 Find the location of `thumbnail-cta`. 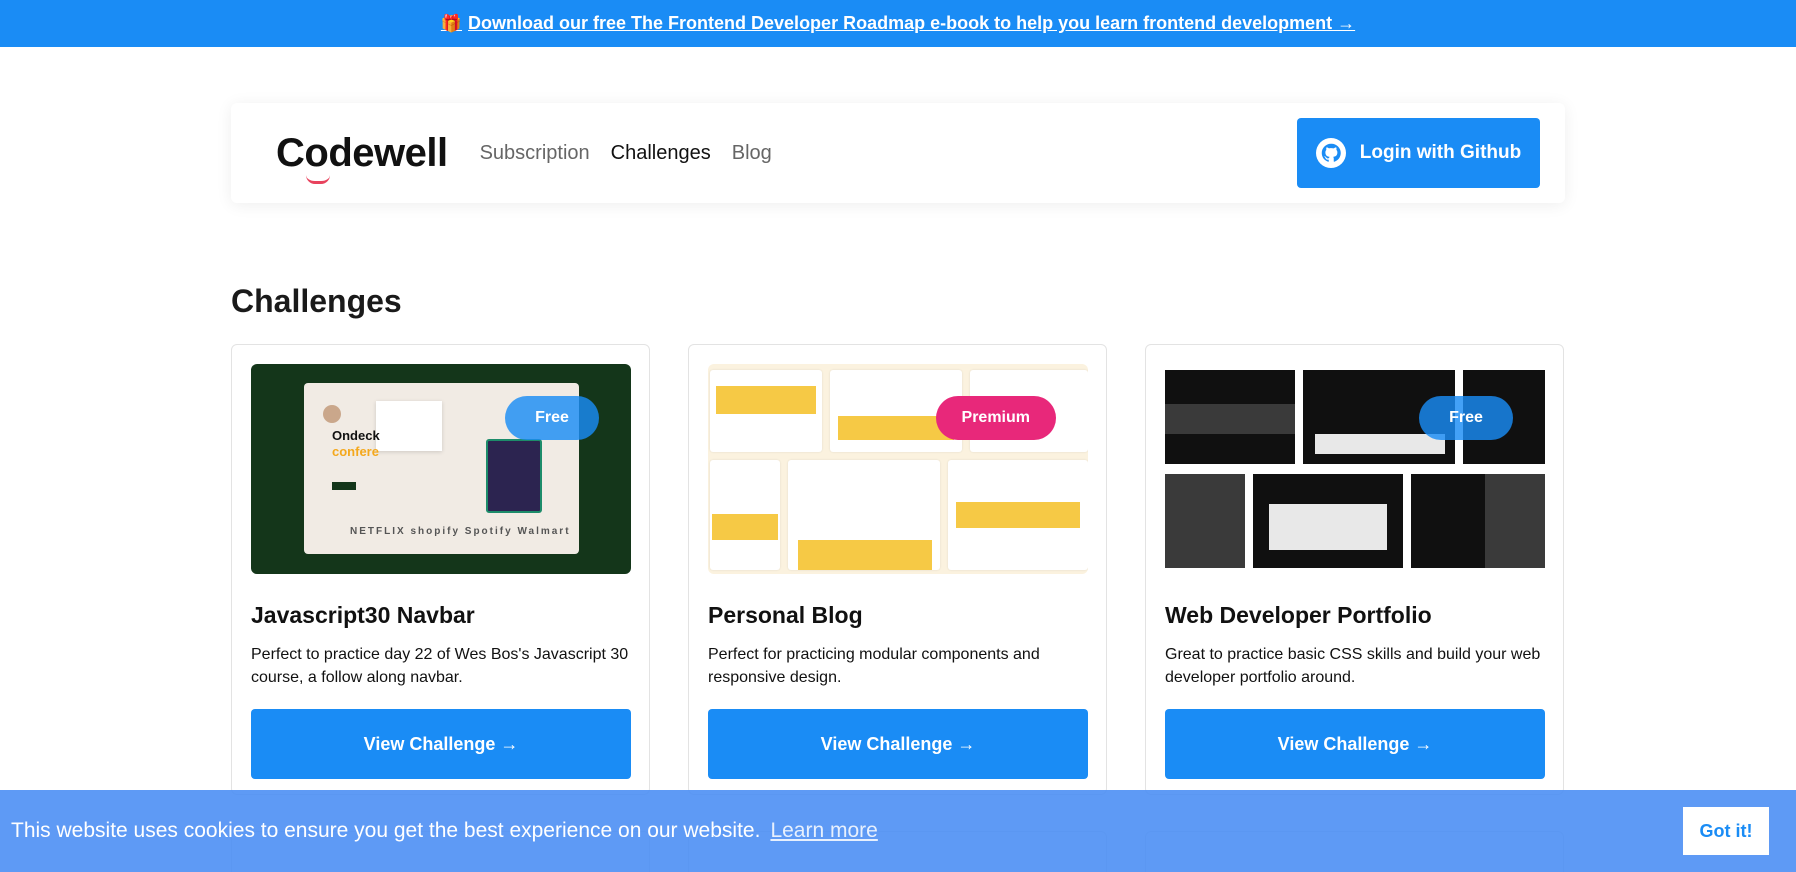

thumbnail-cta is located at coordinates (344, 486).